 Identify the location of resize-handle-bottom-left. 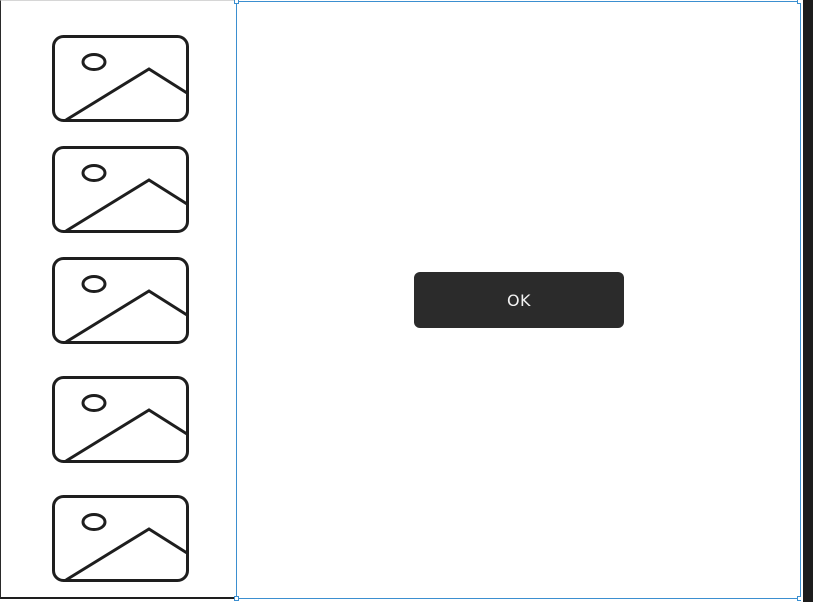
(236, 598).